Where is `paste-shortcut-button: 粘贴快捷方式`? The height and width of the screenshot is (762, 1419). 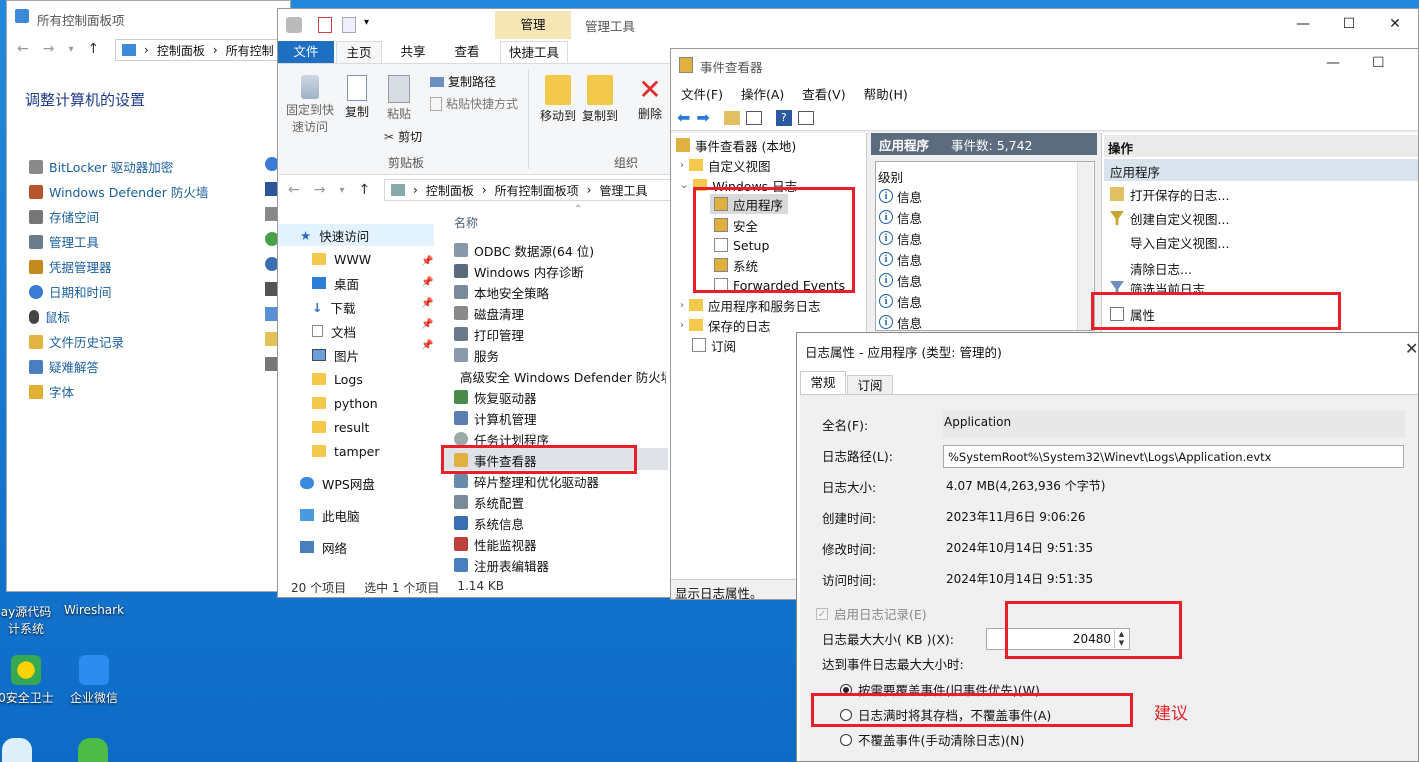 paste-shortcut-button: 粘贴快捷方式 is located at coordinates (474, 103).